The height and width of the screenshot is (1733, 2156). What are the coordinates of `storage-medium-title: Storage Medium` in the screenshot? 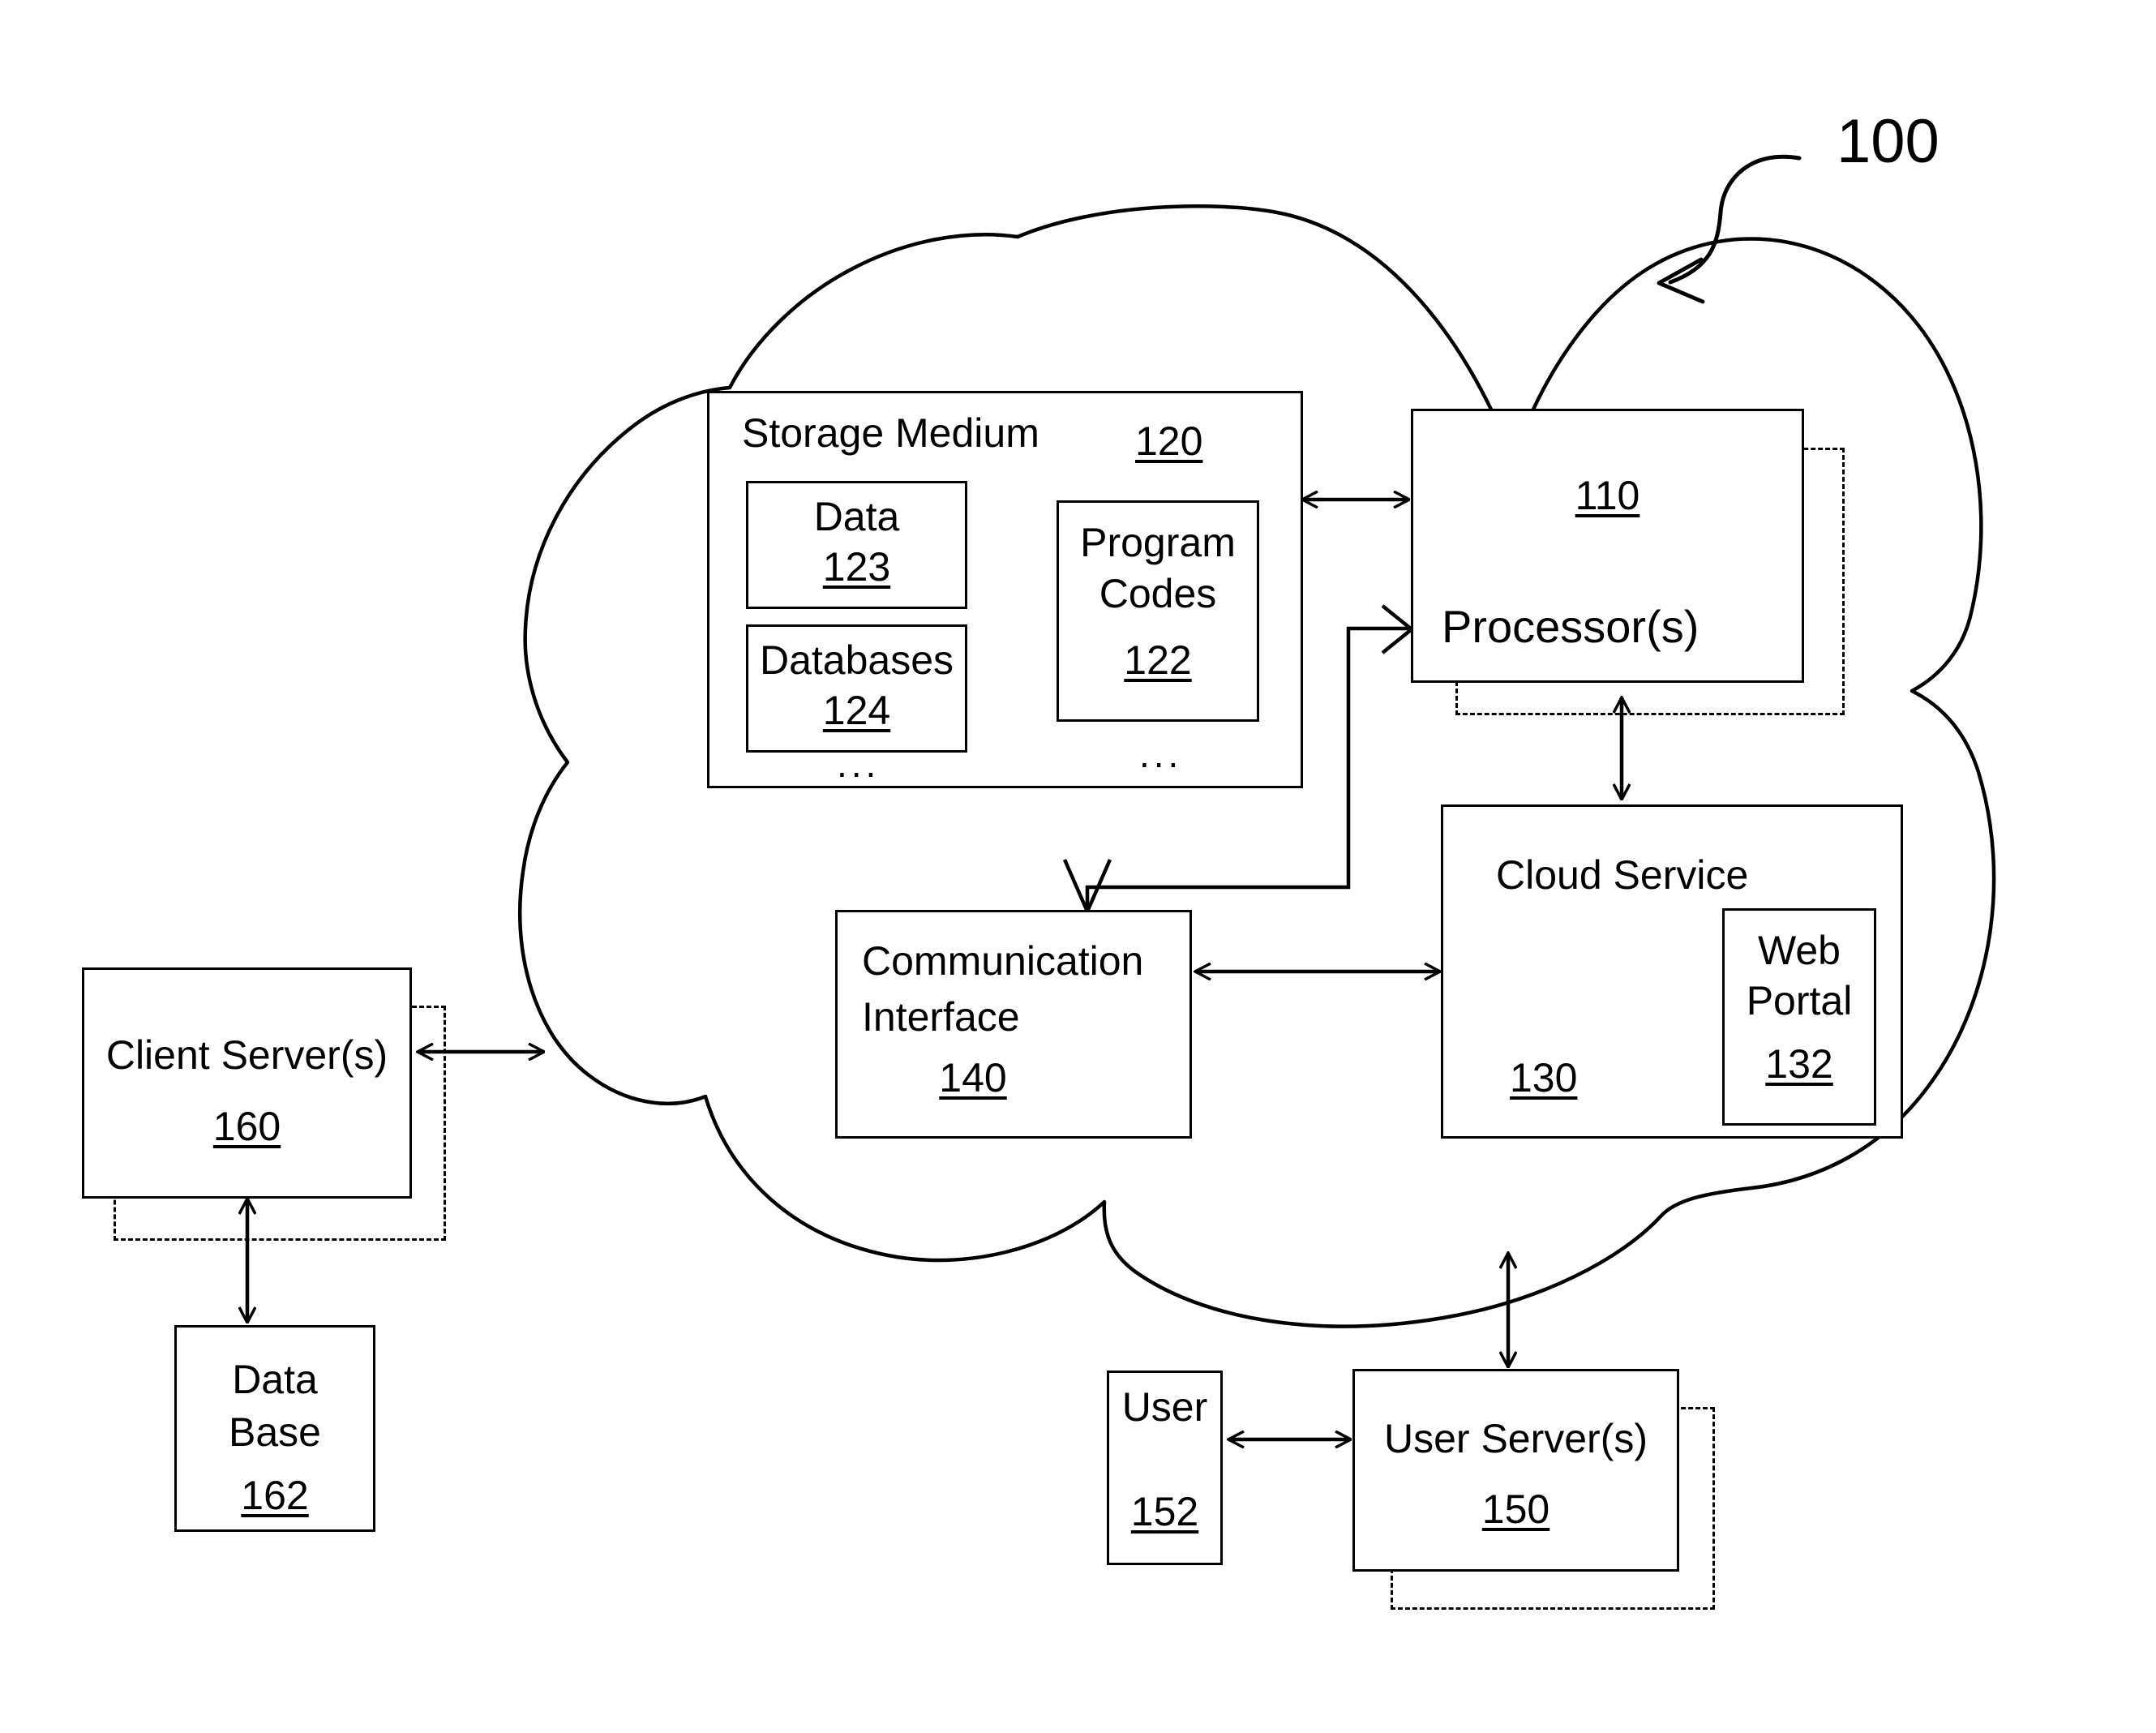 It's located at (890, 433).